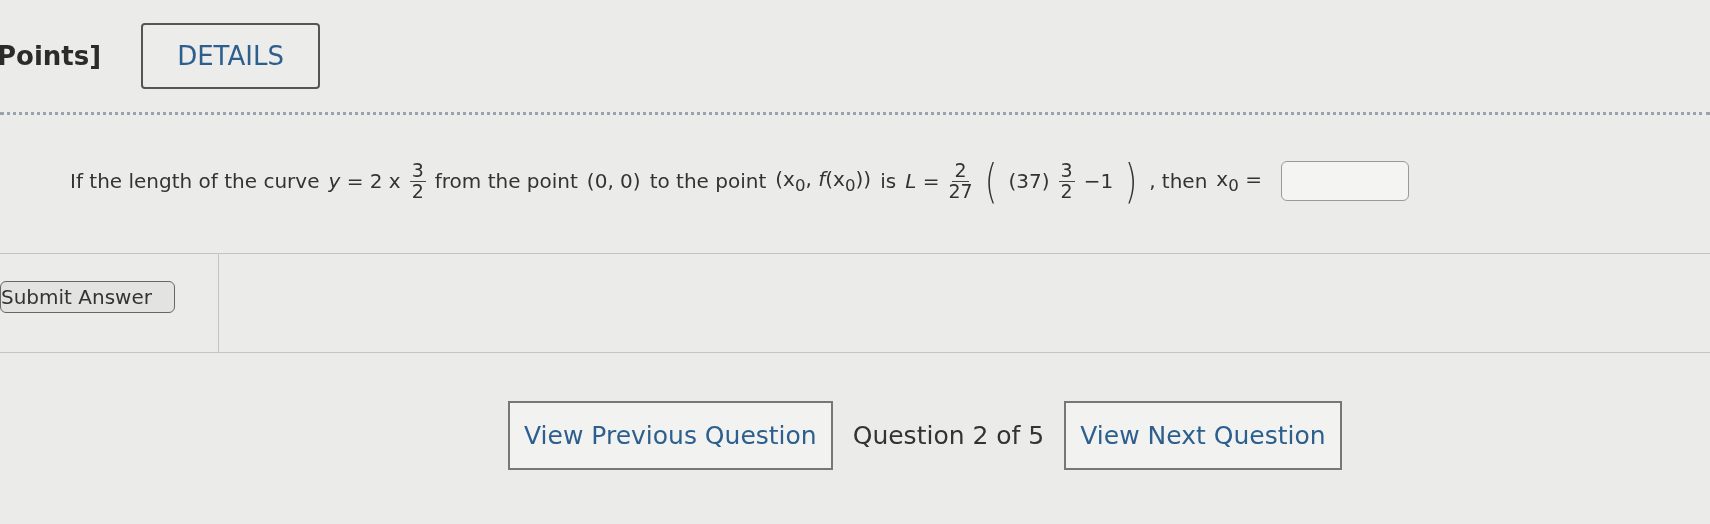 This screenshot has width=1710, height=524. I want to click on question-position: Question 2 of 5, so click(948, 435).